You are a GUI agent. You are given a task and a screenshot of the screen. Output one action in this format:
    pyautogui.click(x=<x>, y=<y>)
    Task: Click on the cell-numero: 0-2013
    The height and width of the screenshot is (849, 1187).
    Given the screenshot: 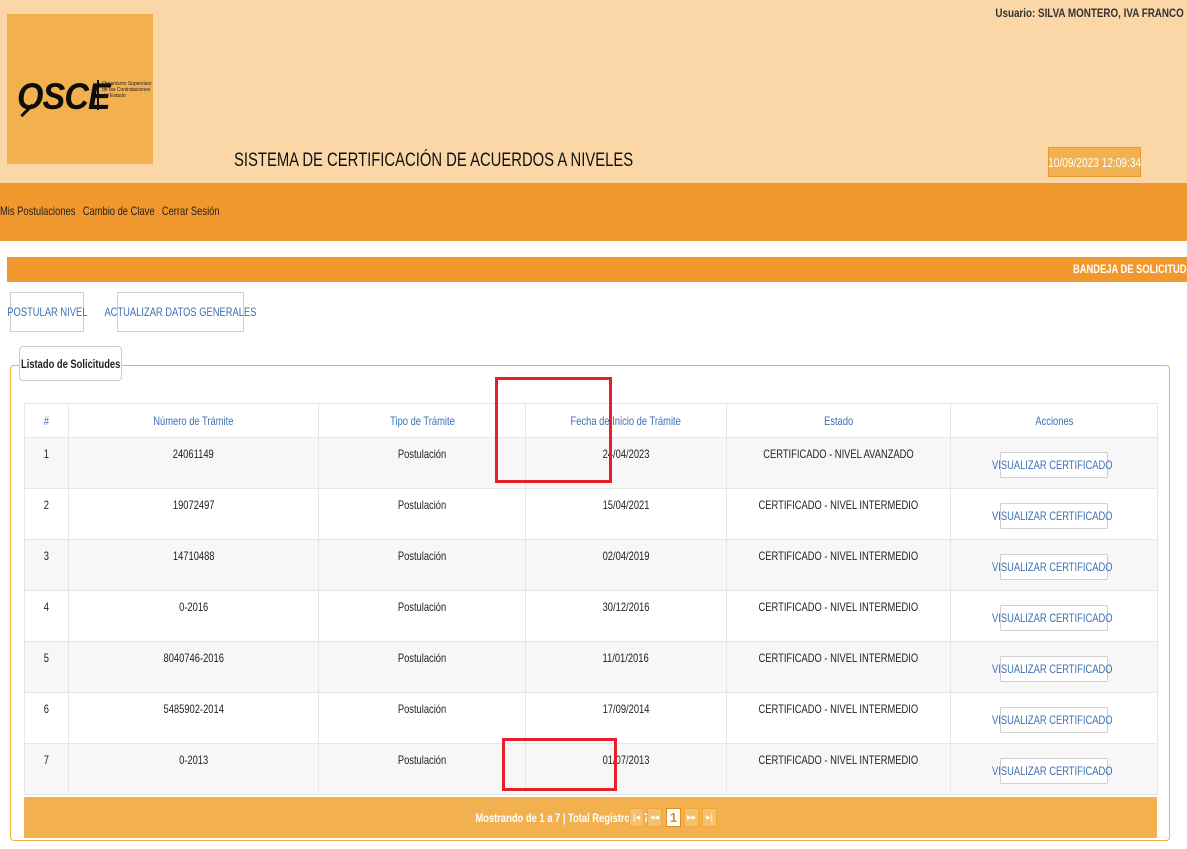 What is the action you would take?
    pyautogui.click(x=193, y=769)
    